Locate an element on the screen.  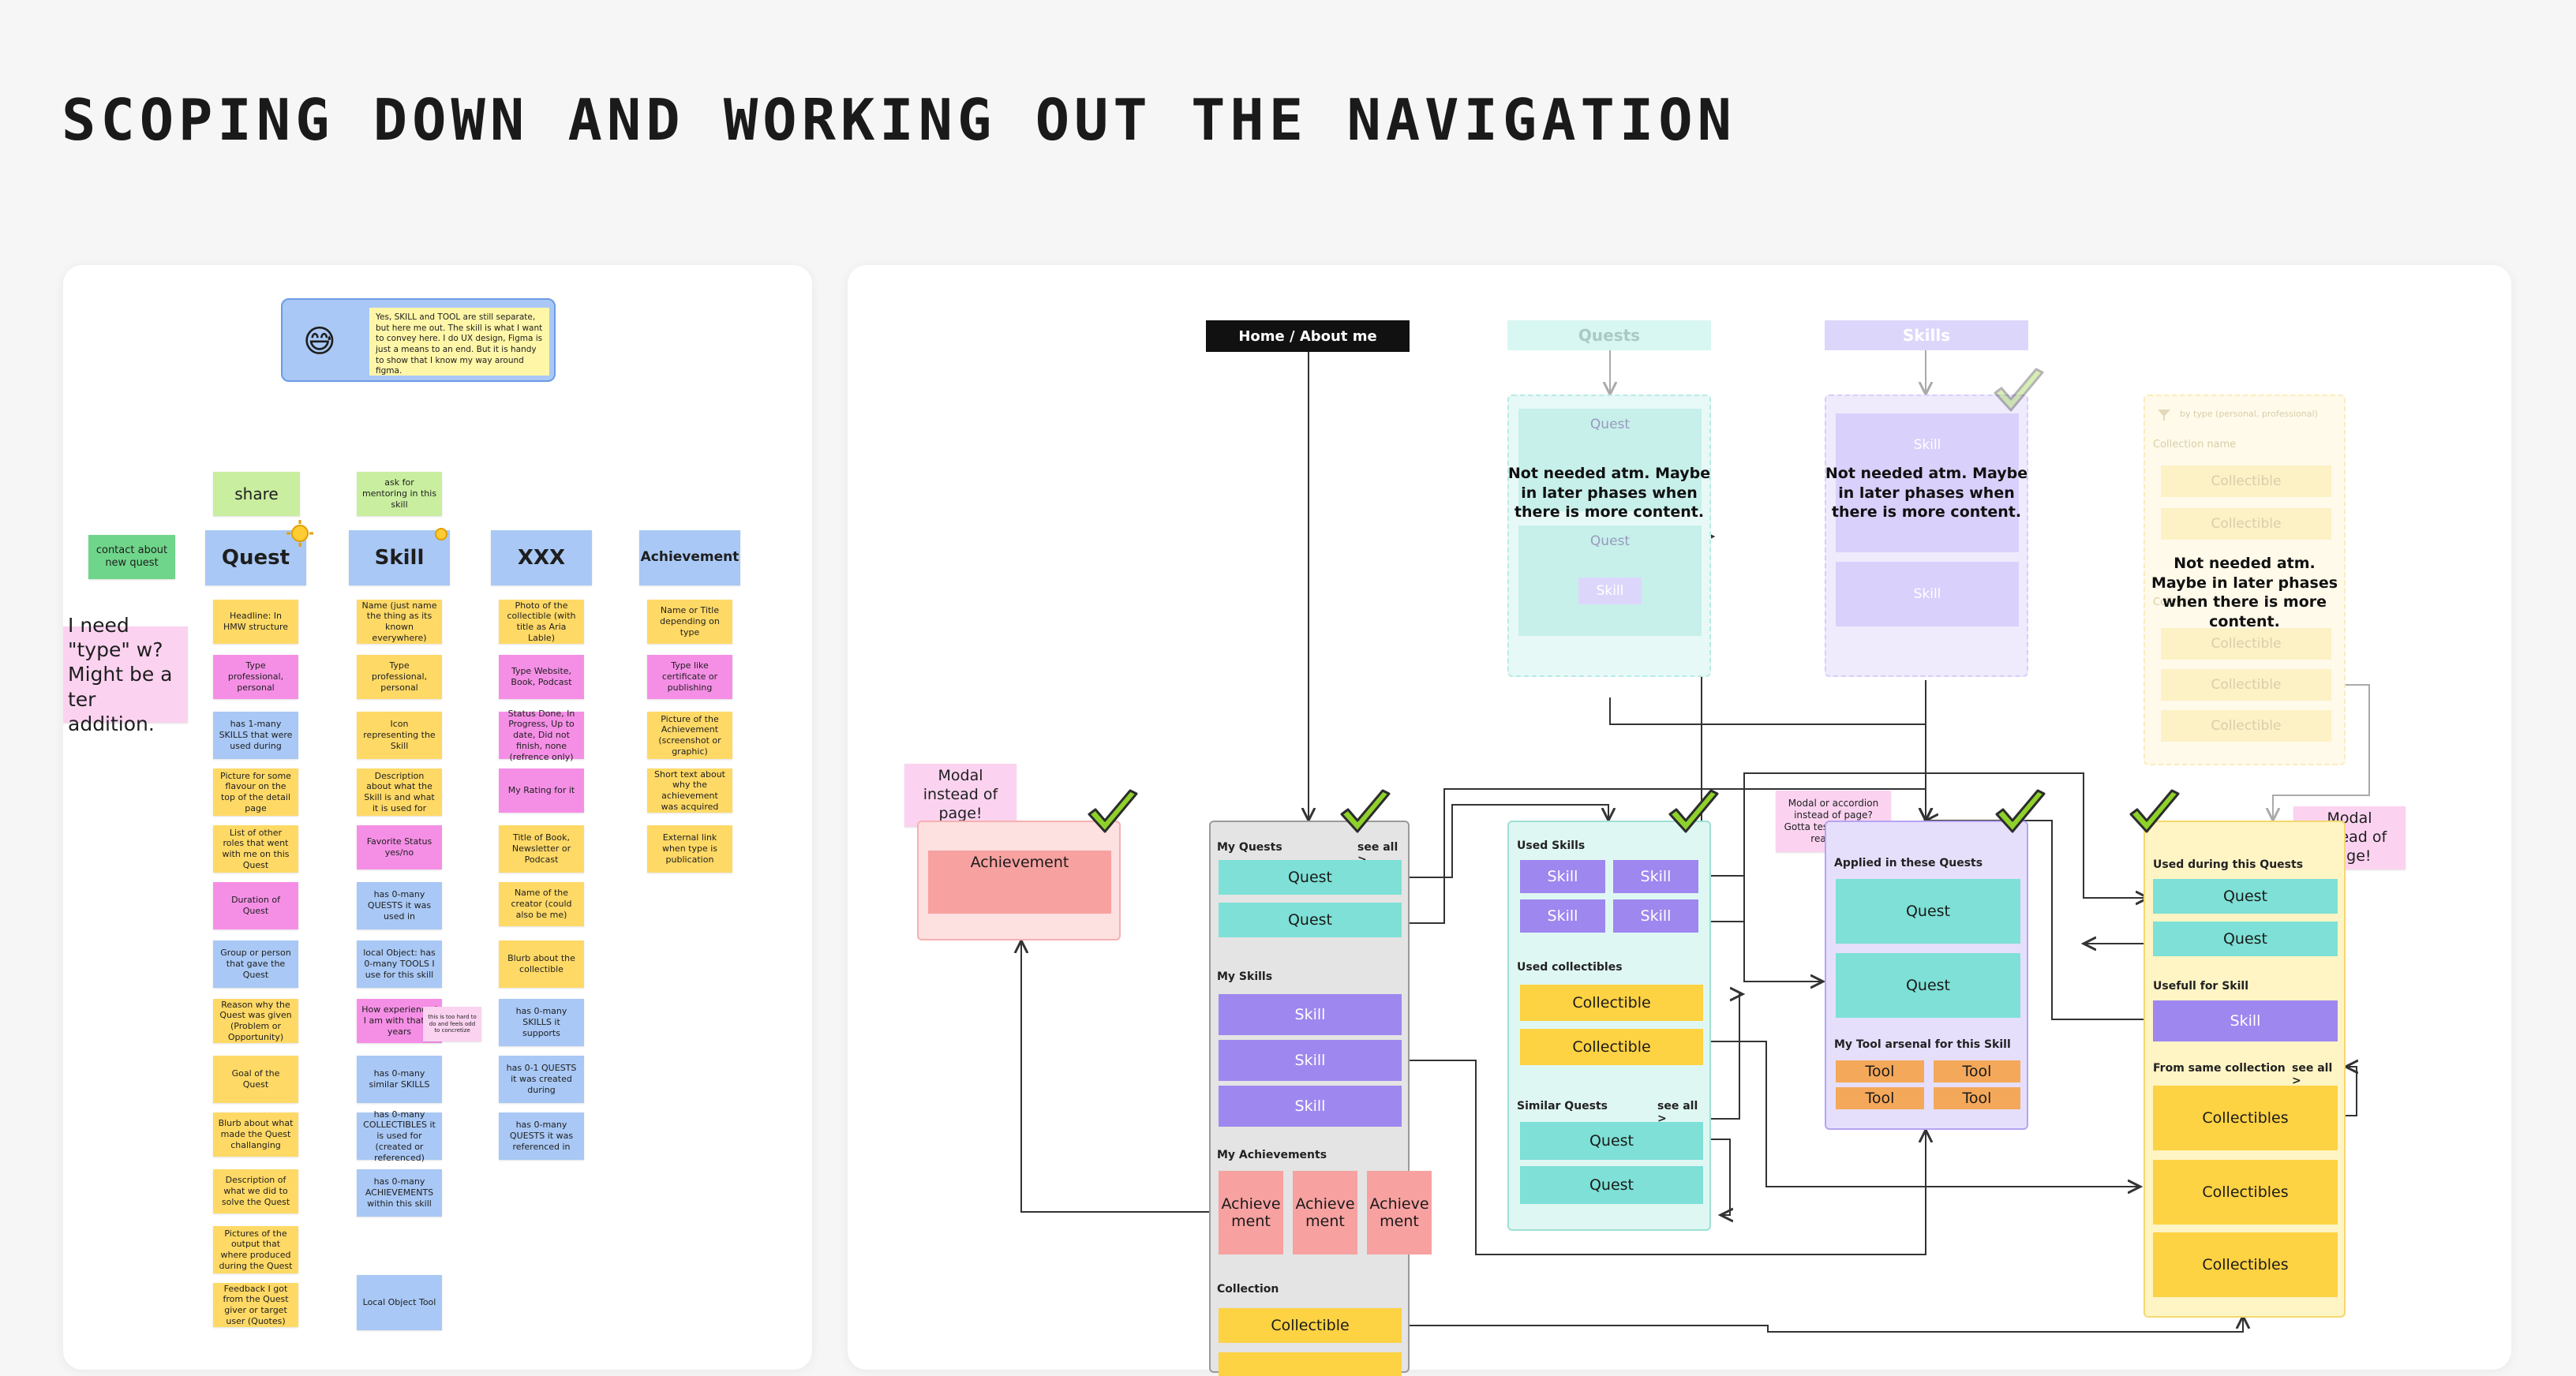
quests-title: Quests is located at coordinates (1609, 335).